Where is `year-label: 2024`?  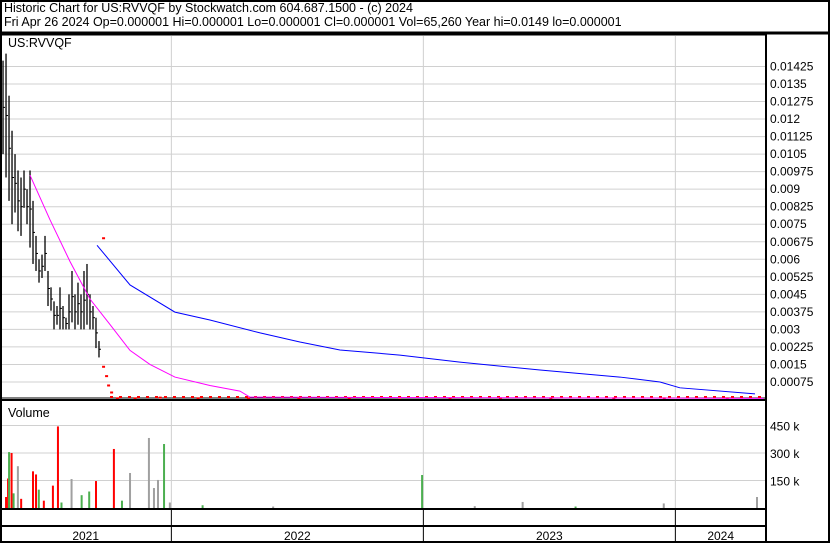
year-label: 2024 is located at coordinates (720, 536).